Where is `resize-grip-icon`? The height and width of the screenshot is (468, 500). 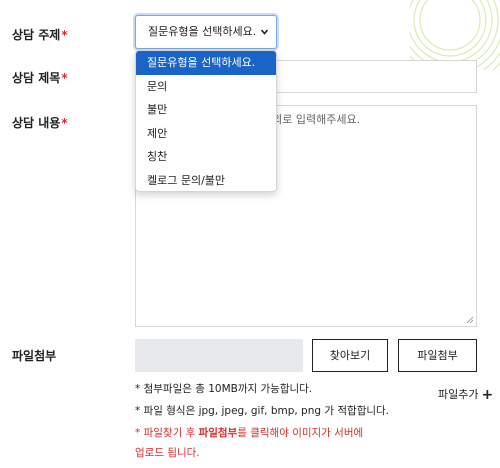
resize-grip-icon is located at coordinates (470, 320).